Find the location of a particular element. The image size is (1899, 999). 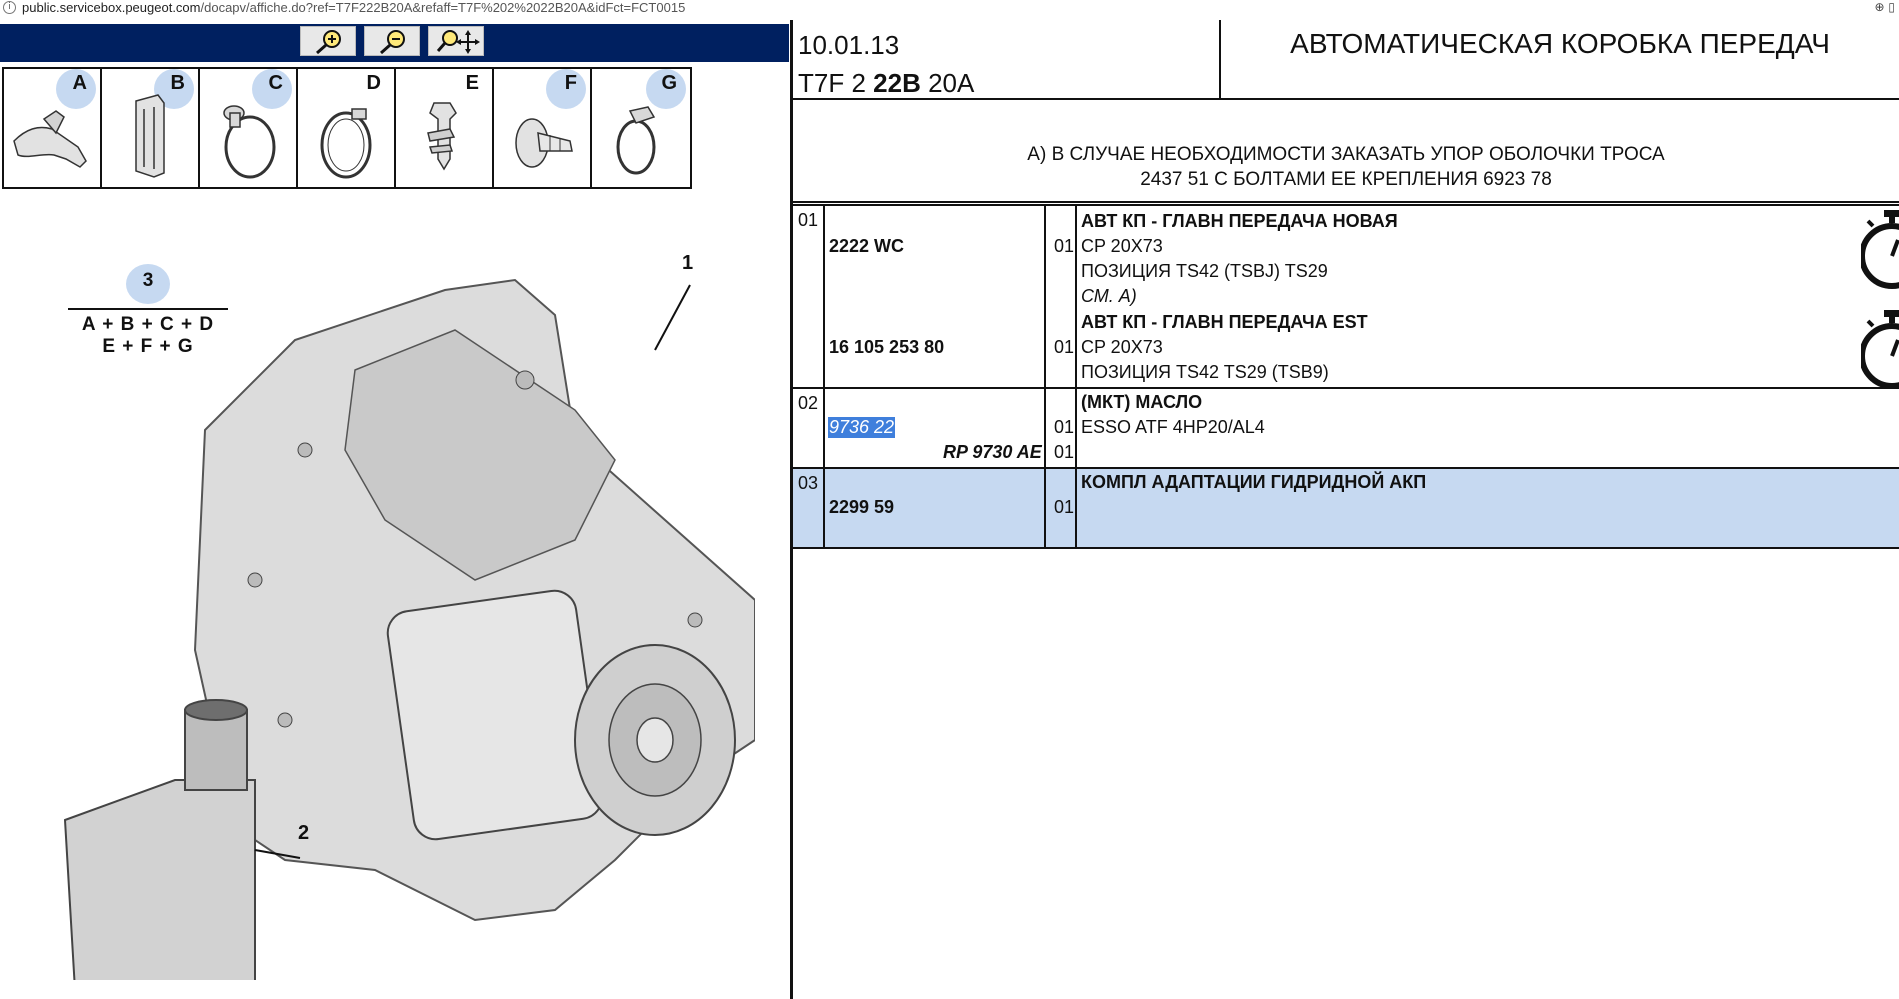

clip-cell-e: E is located at coordinates (445, 128).